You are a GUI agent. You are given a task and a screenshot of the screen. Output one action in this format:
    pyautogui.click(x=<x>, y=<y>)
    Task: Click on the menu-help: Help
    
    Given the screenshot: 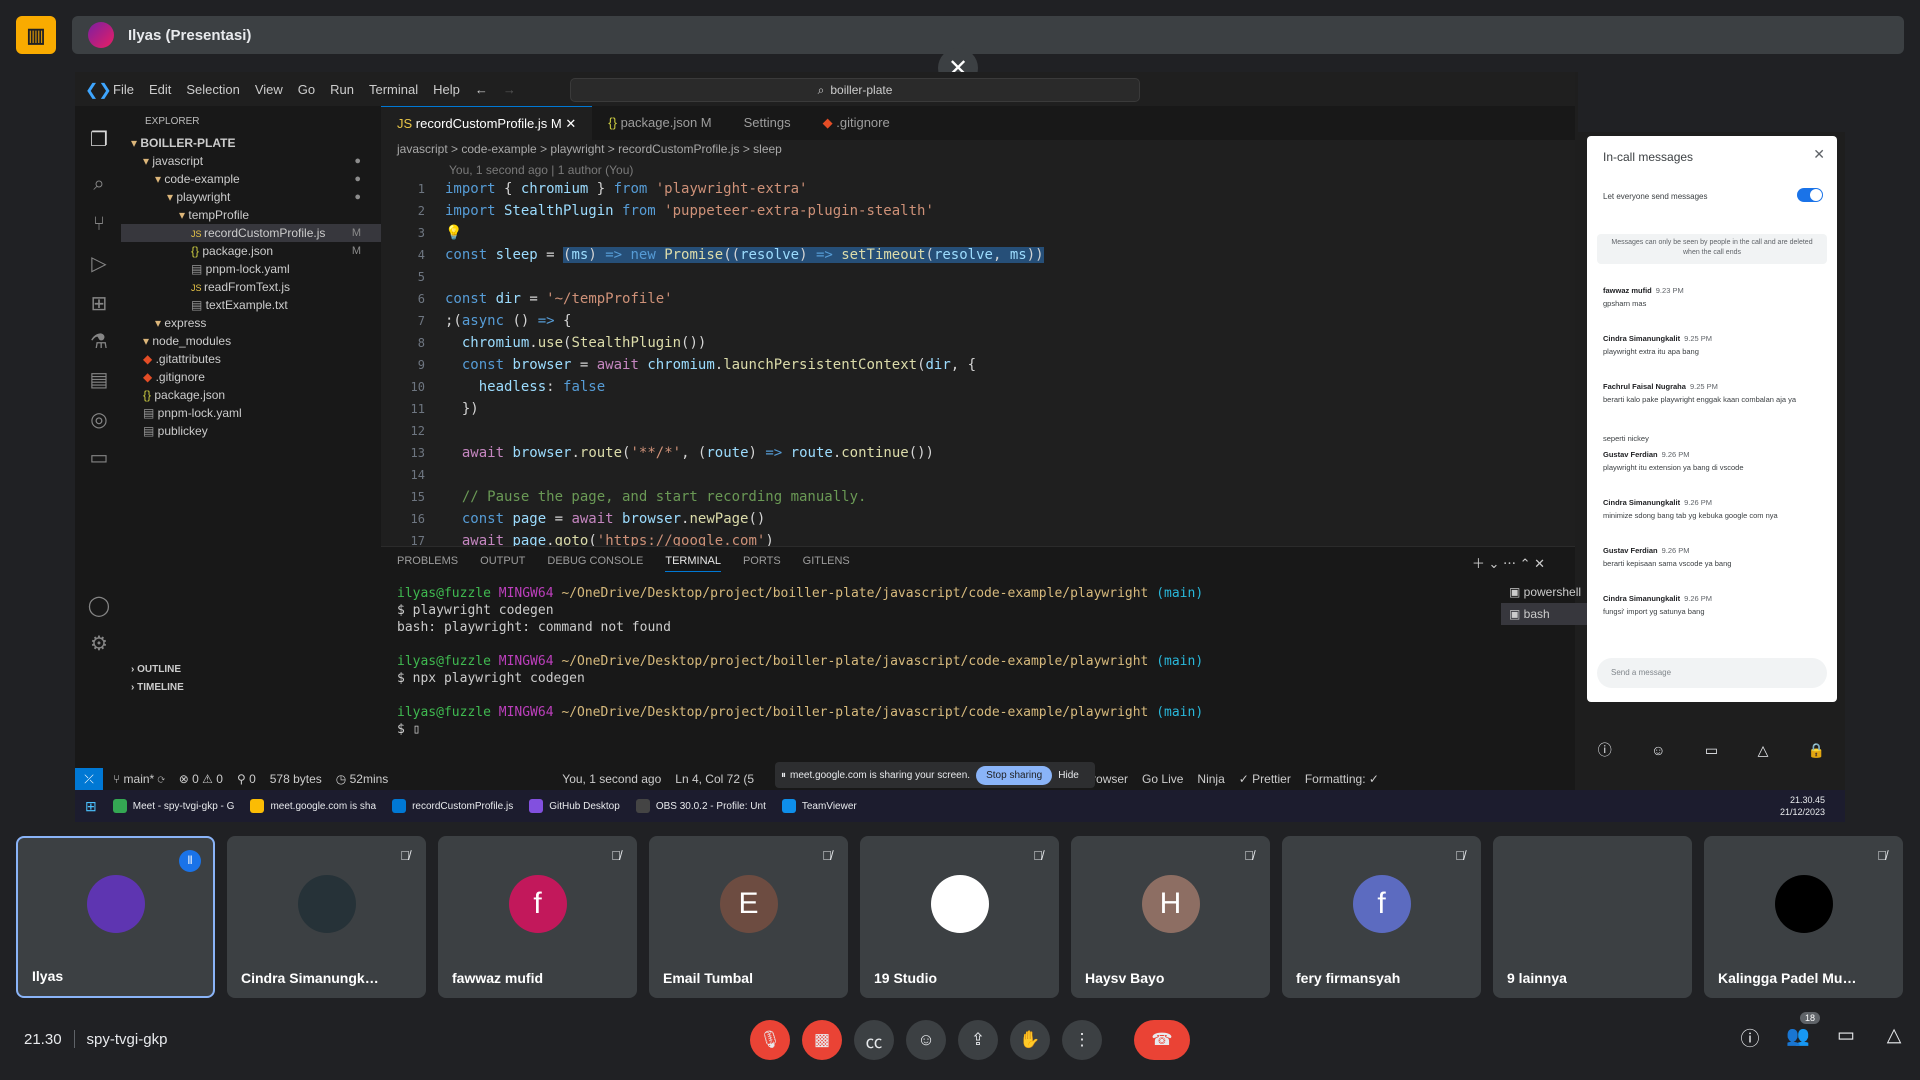 What is the action you would take?
    pyautogui.click(x=446, y=89)
    